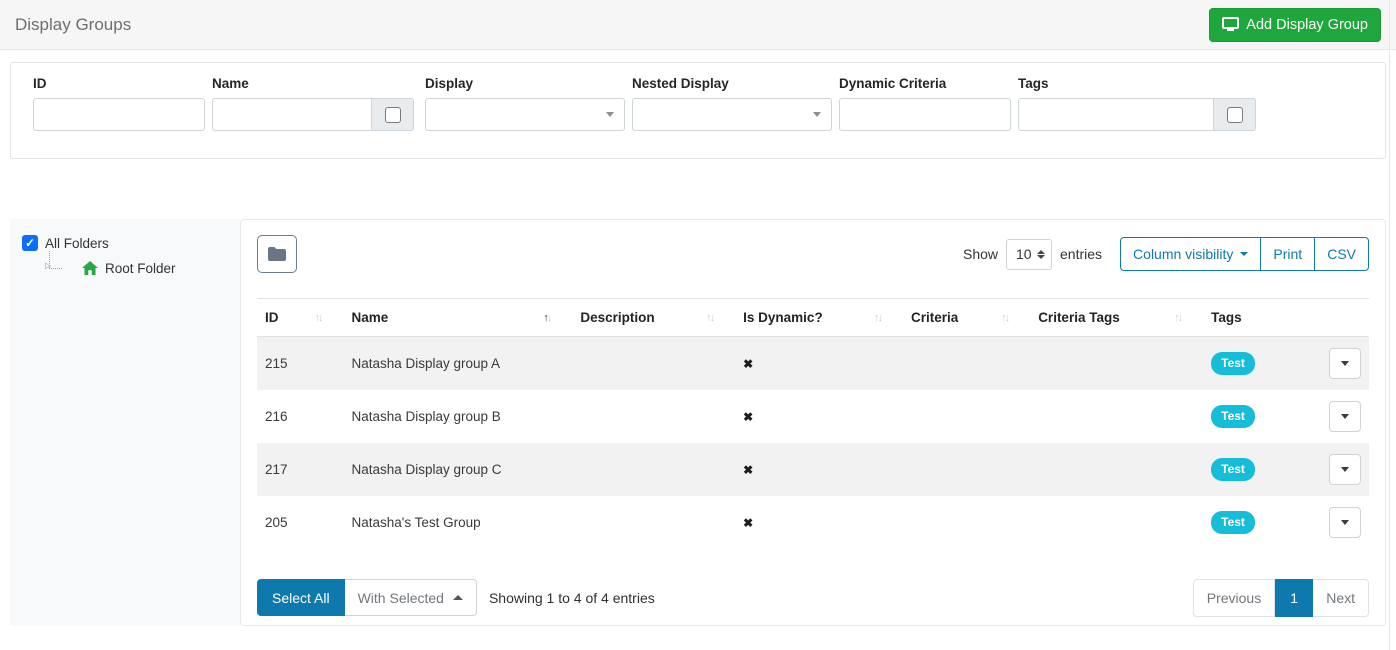 This screenshot has width=1396, height=650. I want to click on with-selected-button: With Selected, so click(410, 597).